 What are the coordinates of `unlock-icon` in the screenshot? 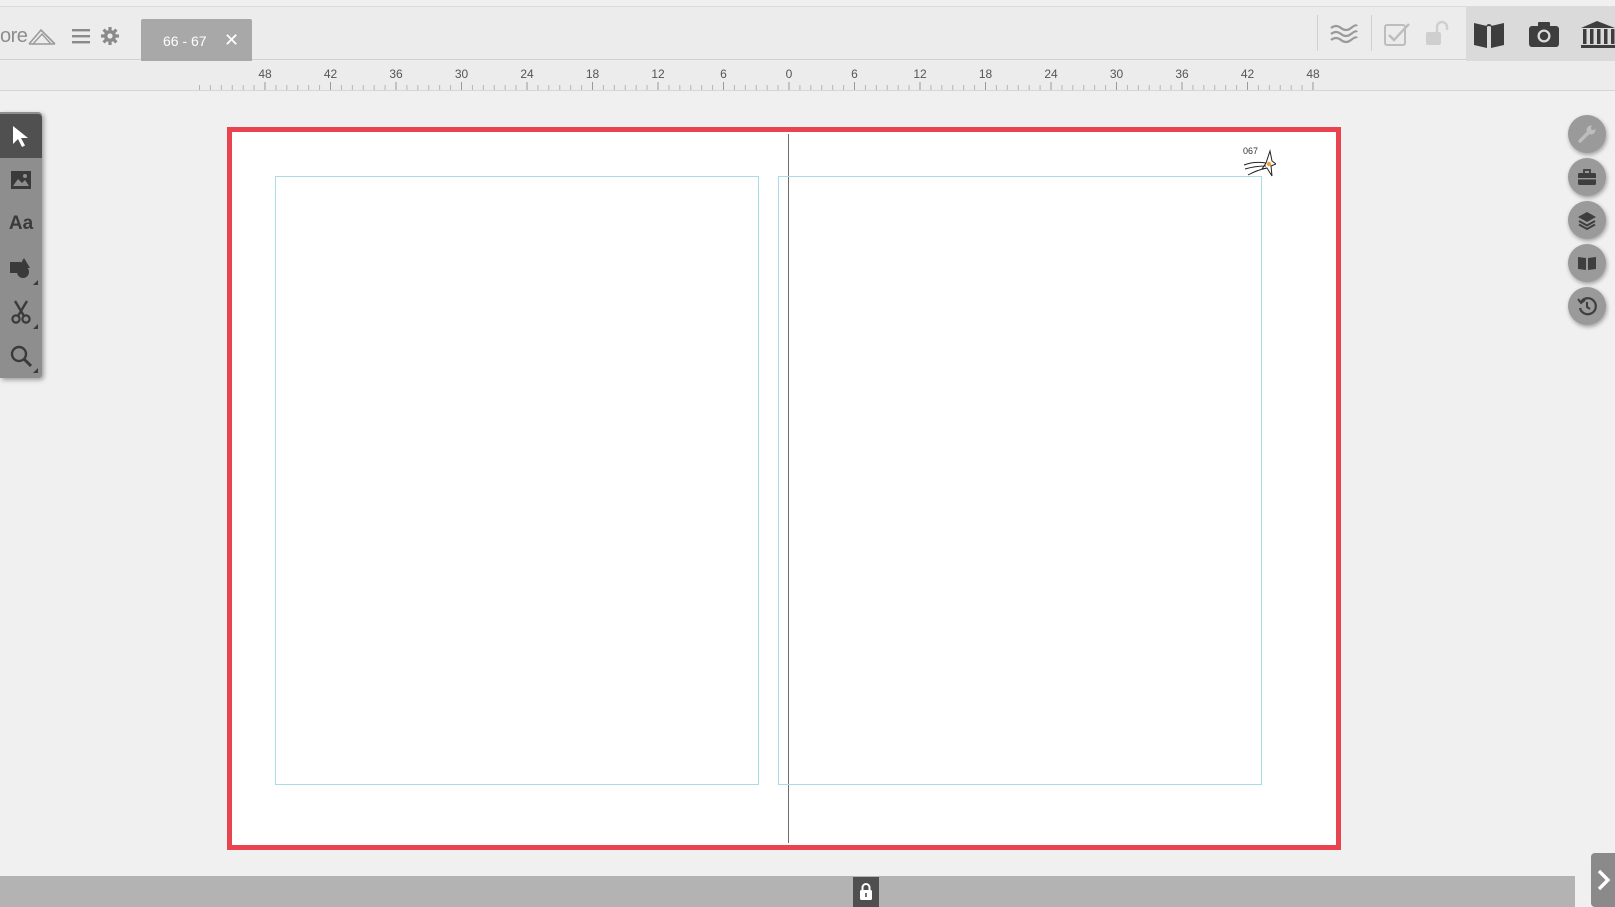 It's located at (1437, 34).